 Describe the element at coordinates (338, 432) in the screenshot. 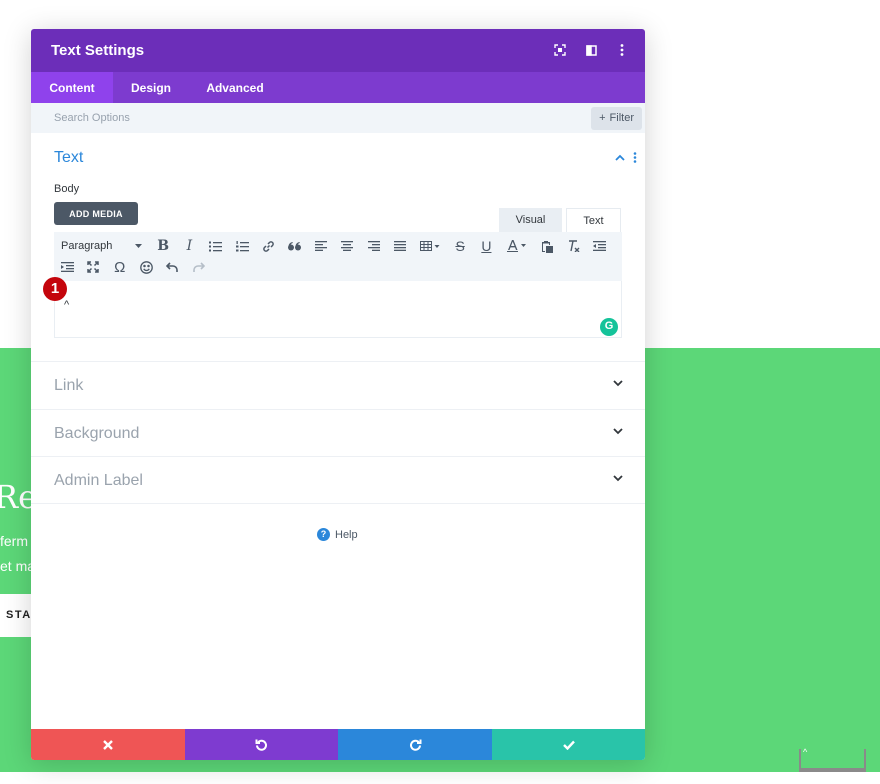

I see `section-toggle-background: Background` at that location.